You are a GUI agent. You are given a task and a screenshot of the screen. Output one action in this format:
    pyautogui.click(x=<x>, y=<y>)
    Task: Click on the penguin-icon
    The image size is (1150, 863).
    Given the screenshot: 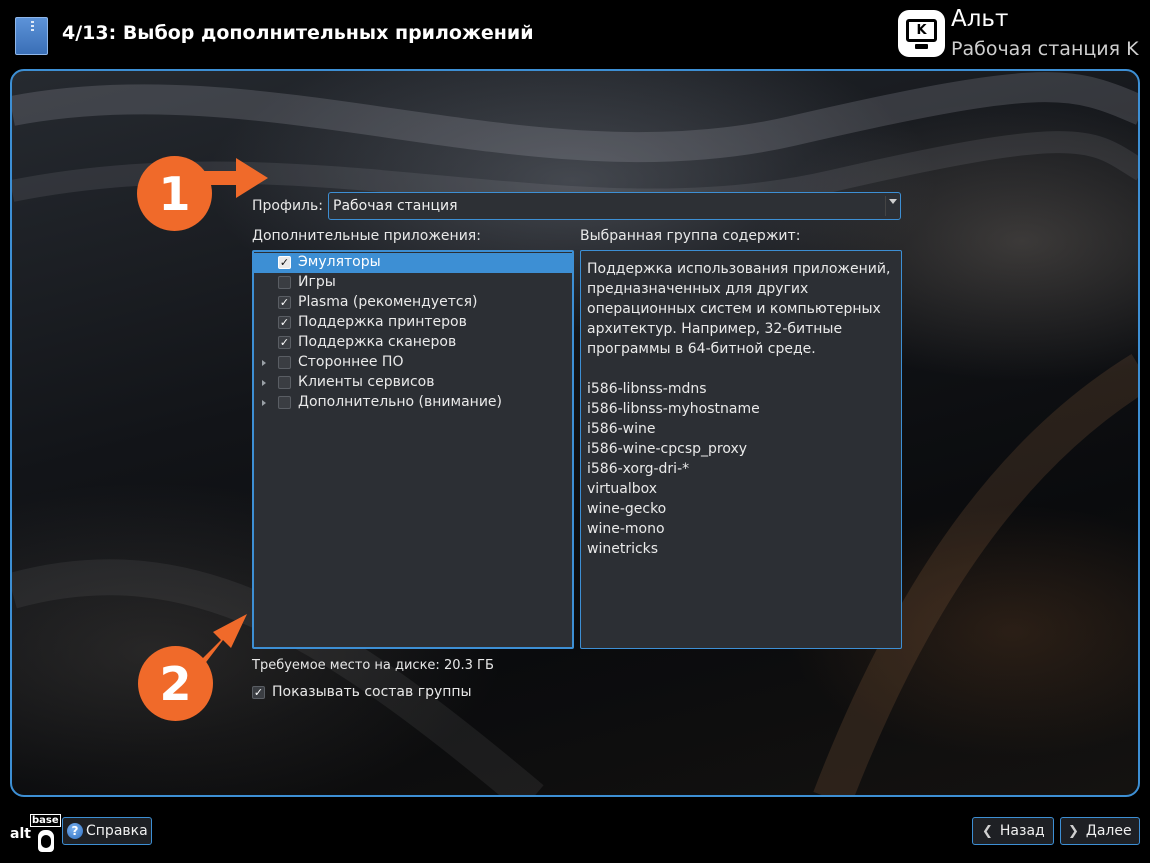 What is the action you would take?
    pyautogui.click(x=46, y=841)
    